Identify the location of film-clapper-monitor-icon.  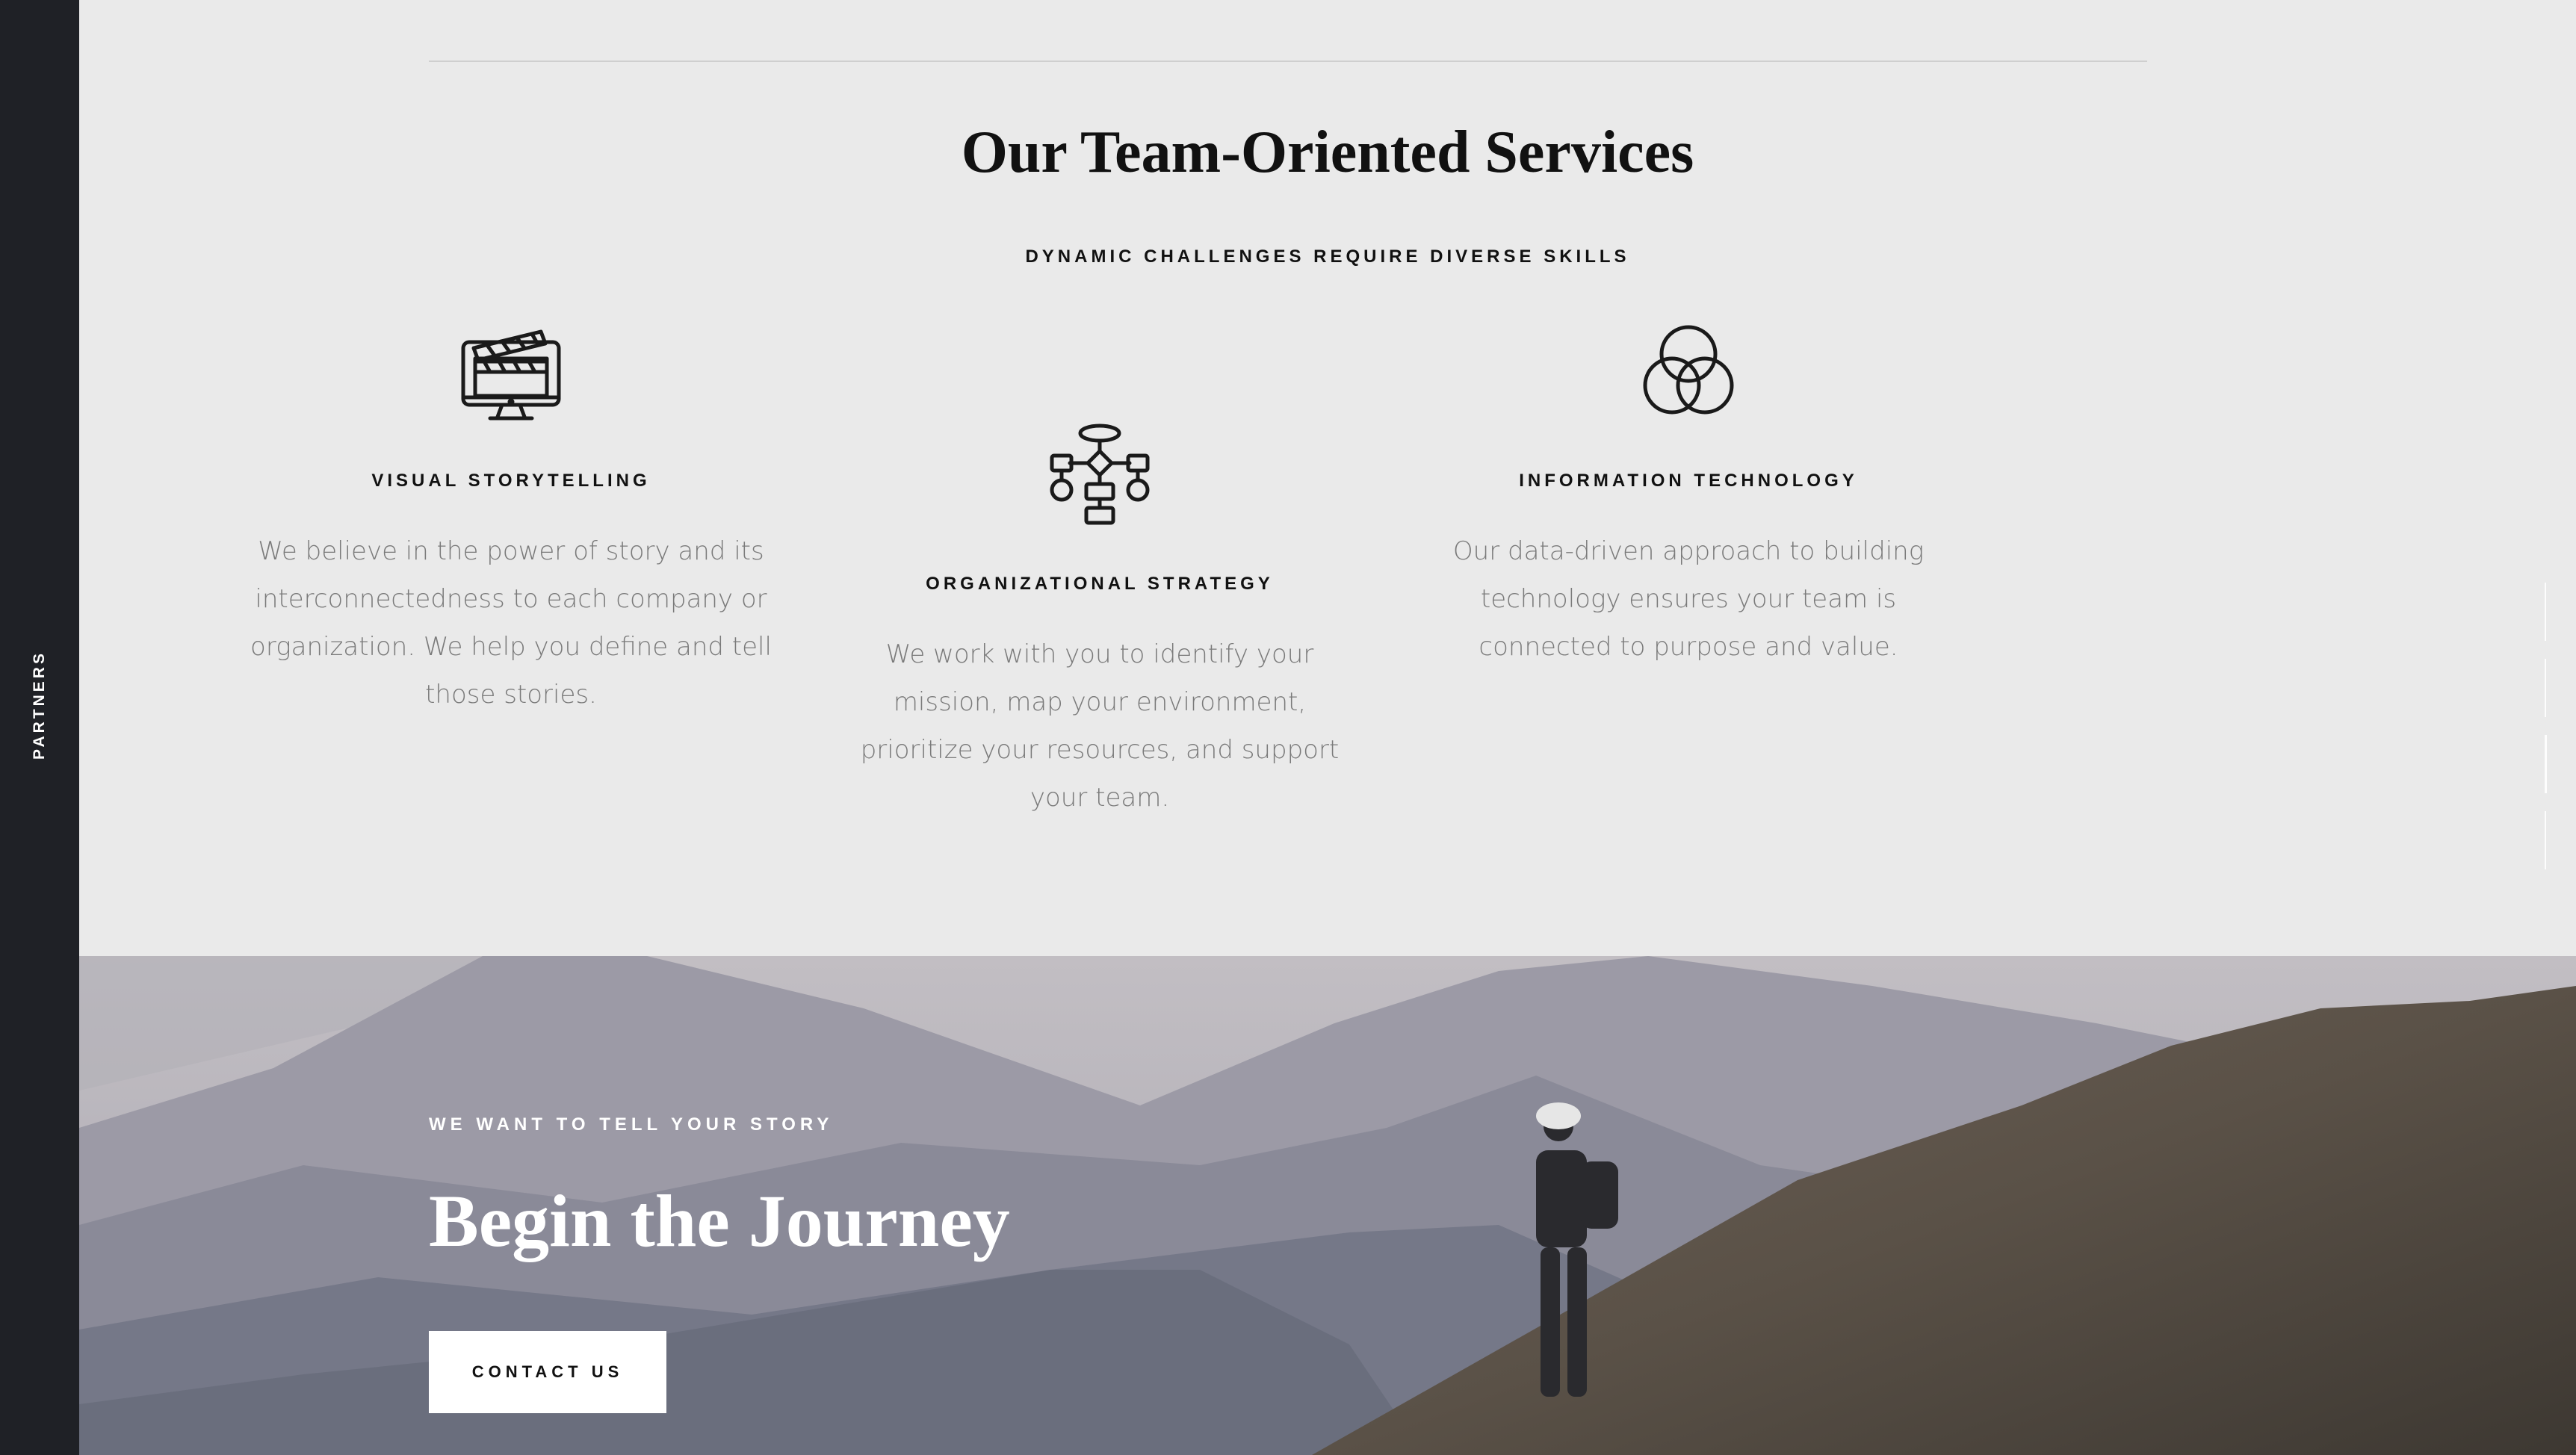
(511, 375).